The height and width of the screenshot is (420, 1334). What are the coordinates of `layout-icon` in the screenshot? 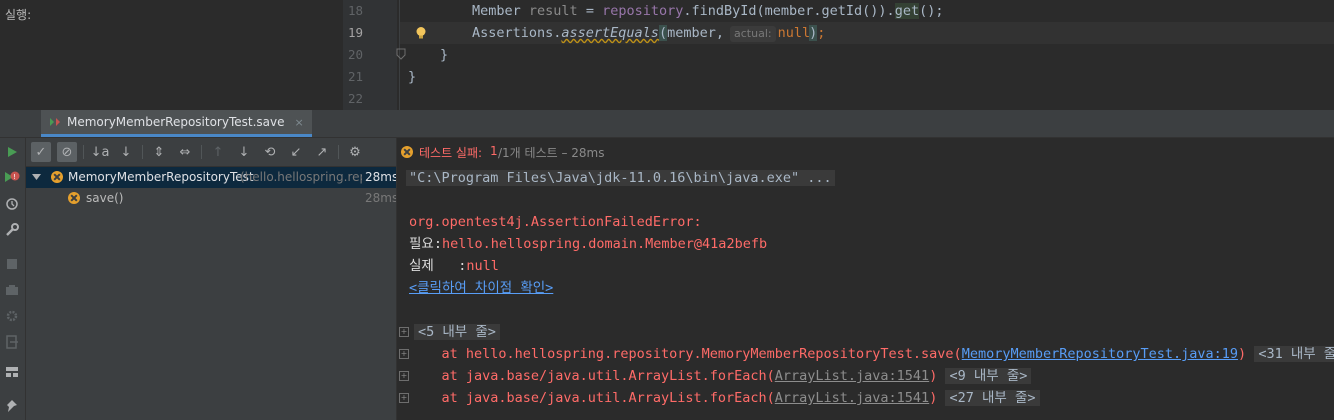 It's located at (12, 372).